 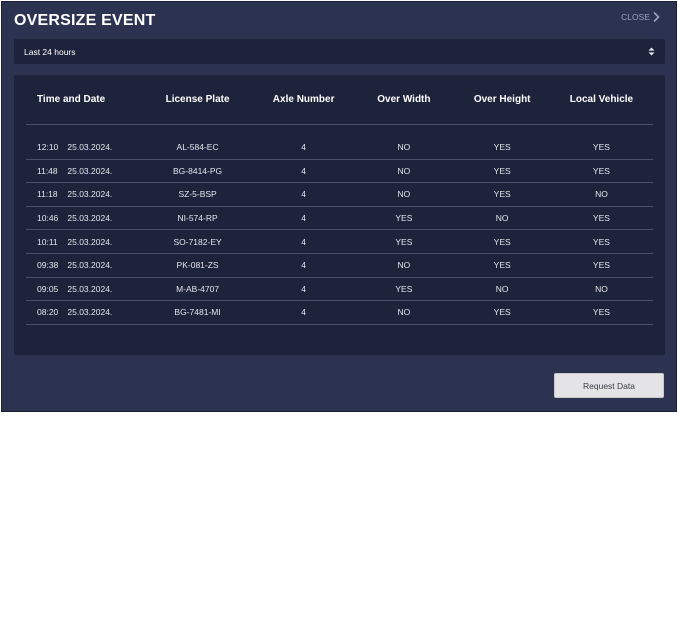 What do you see at coordinates (339, 313) in the screenshot?
I see `table-row: 08:20 25.03.2024. BG-7481-MI 4 NO YES YES` at bounding box center [339, 313].